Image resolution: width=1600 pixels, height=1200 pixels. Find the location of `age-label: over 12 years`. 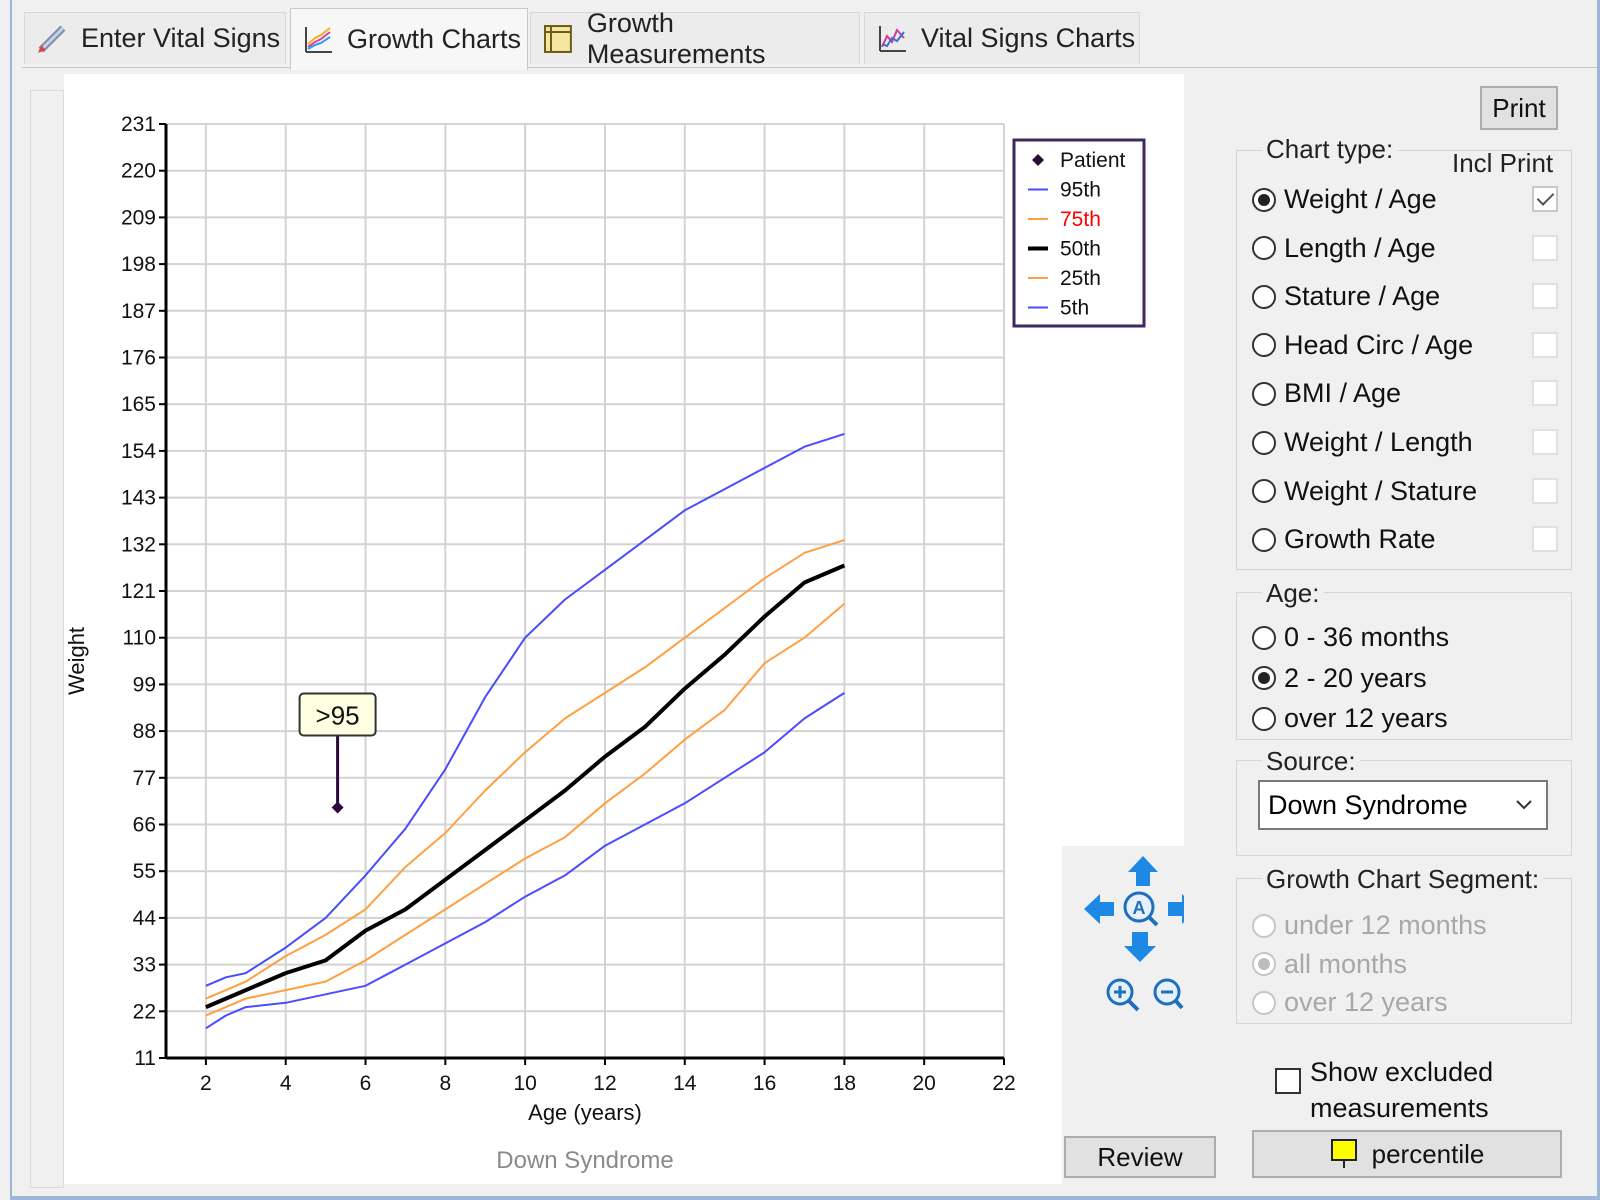

age-label: over 12 years is located at coordinates (1366, 718).